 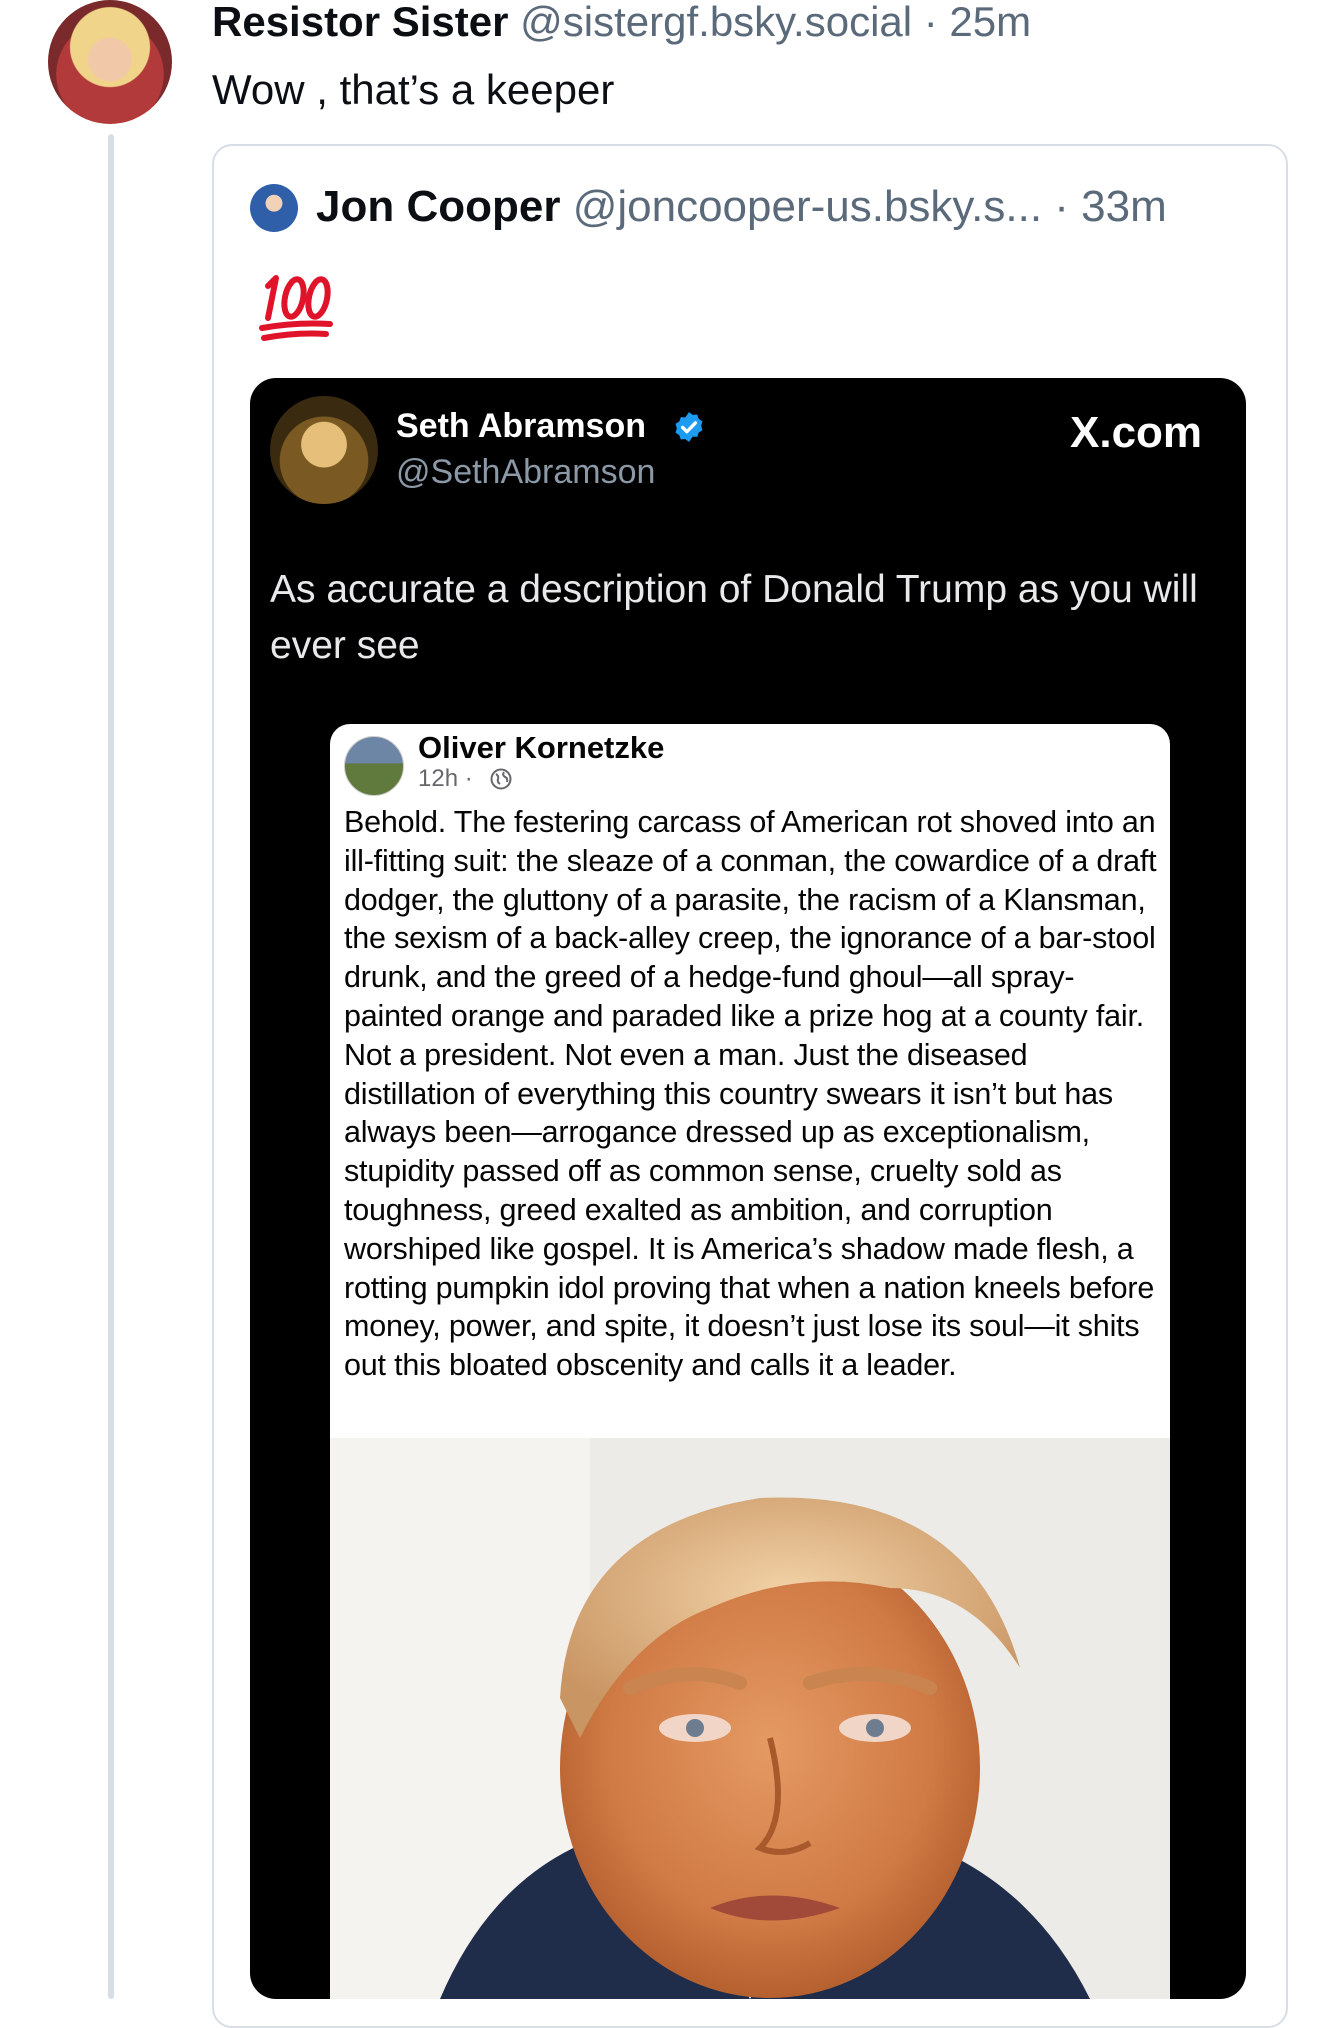 What do you see at coordinates (413, 89) in the screenshot?
I see `post-text: Wow , that’s a keeper` at bounding box center [413, 89].